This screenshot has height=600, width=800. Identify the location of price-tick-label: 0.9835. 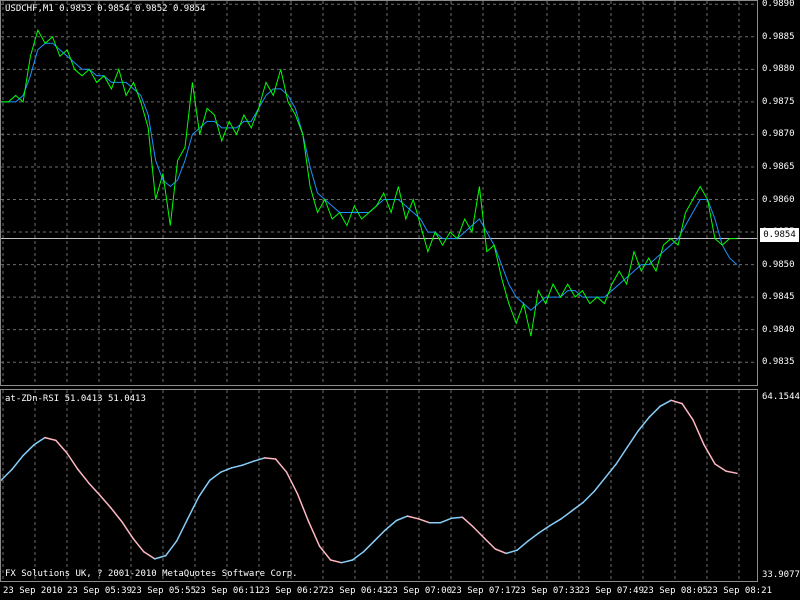
(778, 362).